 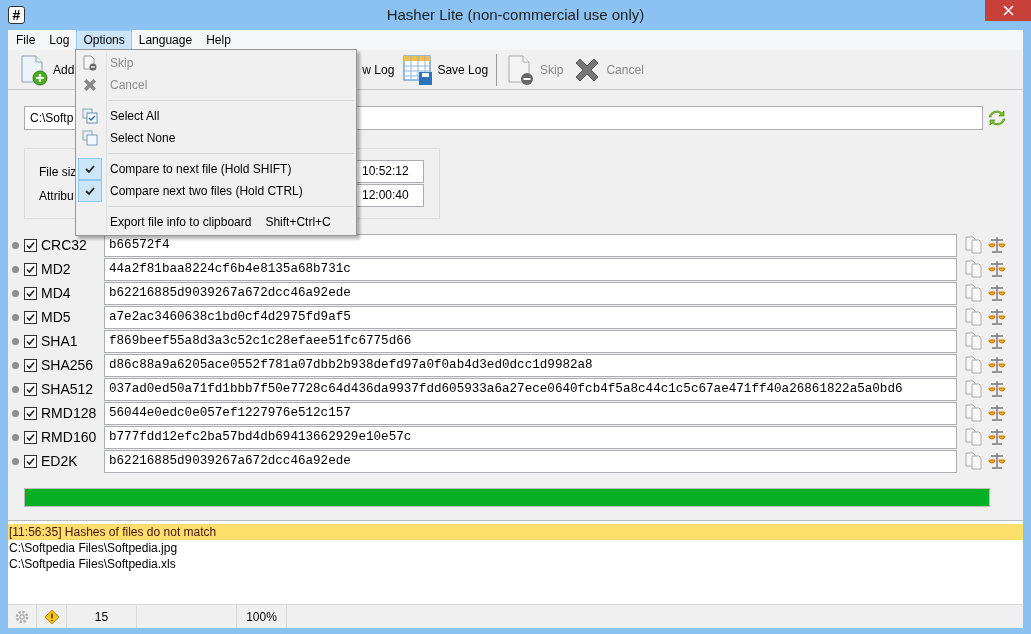 What do you see at coordinates (101, 617) in the screenshot?
I see `status-count: 15` at bounding box center [101, 617].